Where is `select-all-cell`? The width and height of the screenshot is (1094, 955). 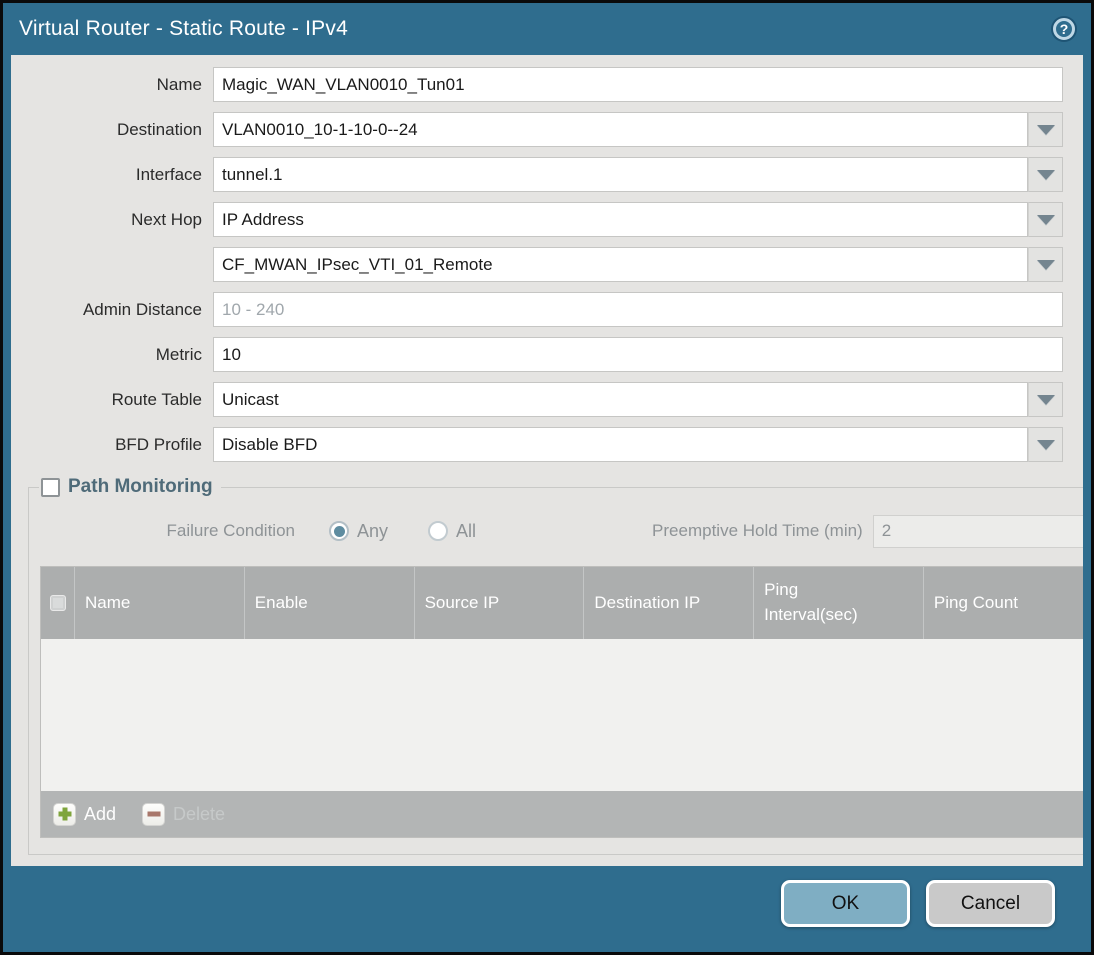 select-all-cell is located at coordinates (58, 603).